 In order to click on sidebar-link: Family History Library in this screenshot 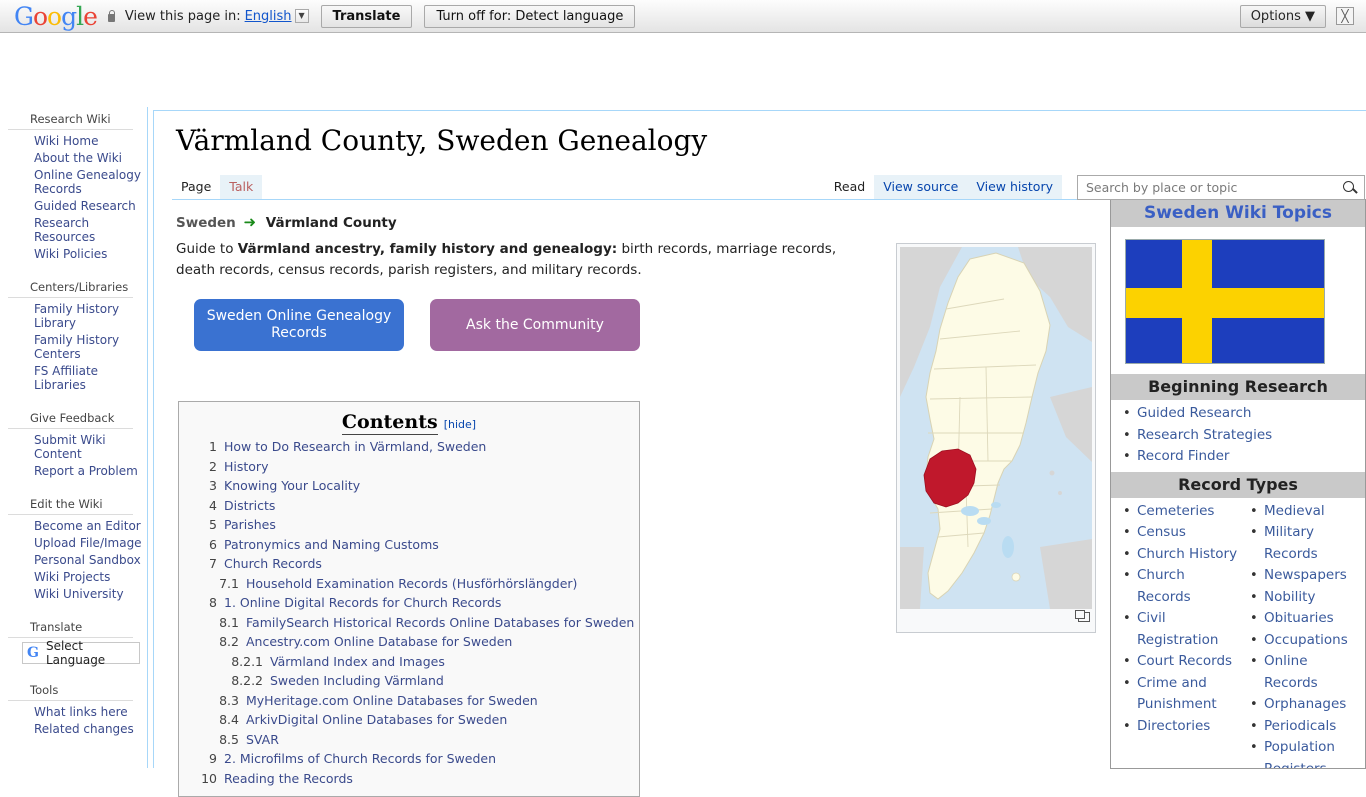, I will do `click(90, 316)`.